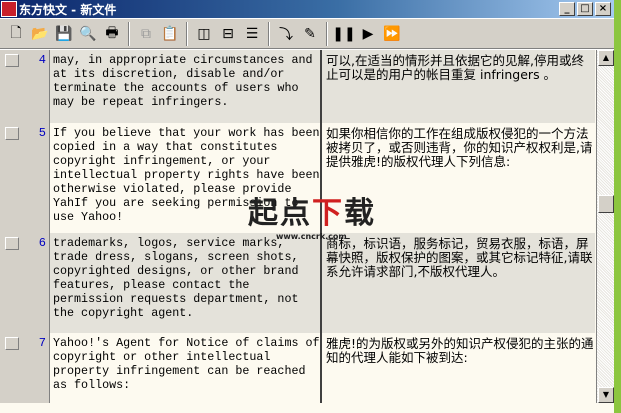  Describe the element at coordinates (68, 9) in the screenshot. I see `window-title: 东方快文 - 新文件` at that location.